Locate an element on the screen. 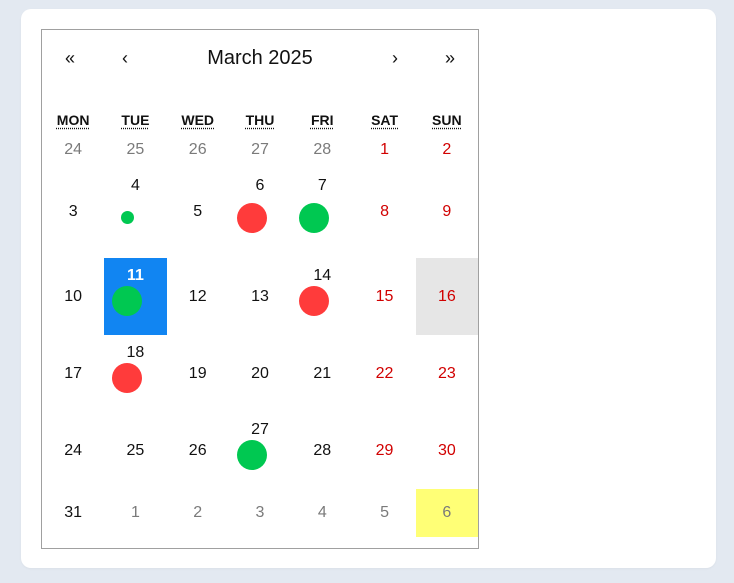 This screenshot has height=583, width=734. day-number: 29 is located at coordinates (384, 450).